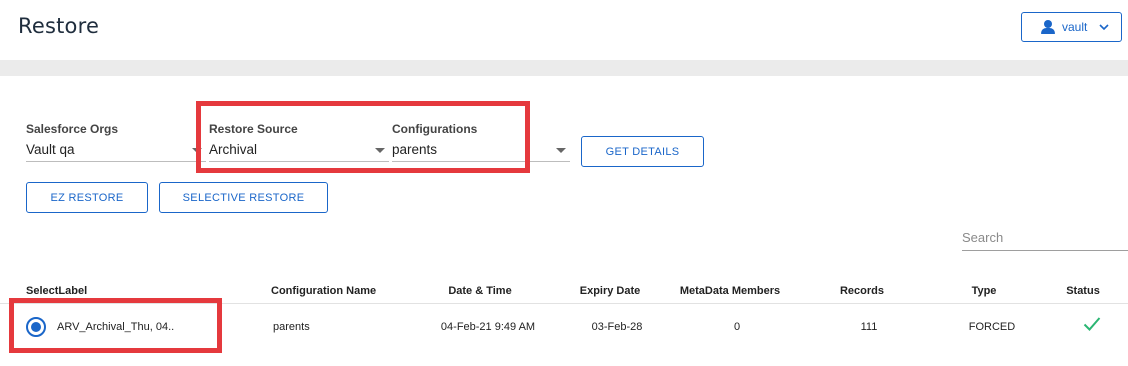 The width and height of the screenshot is (1128, 366). I want to click on cell-label: ARV_Archival_Thu, 04.., so click(116, 327).